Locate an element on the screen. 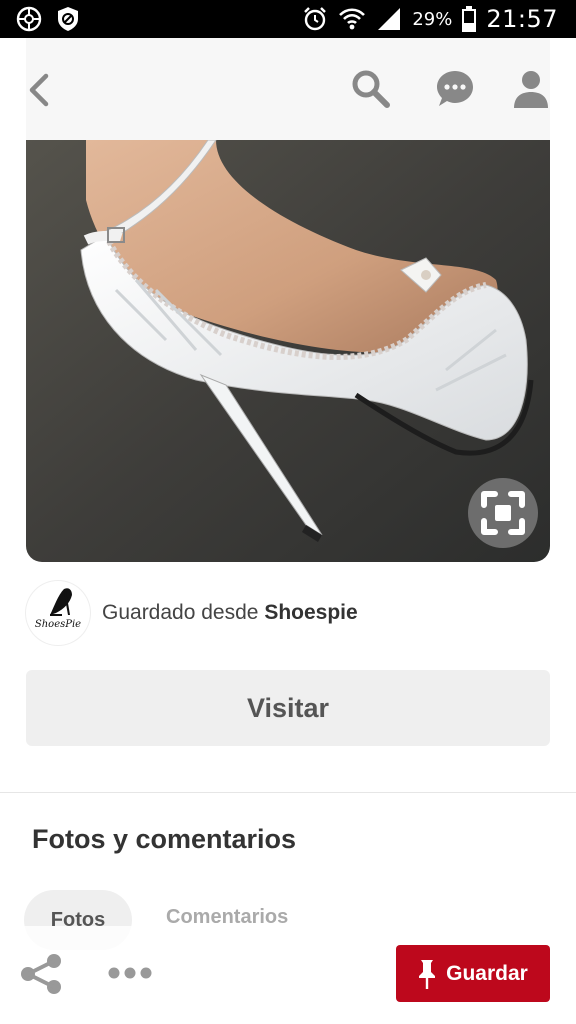 The image size is (576, 1024). share-icon is located at coordinates (42, 974).